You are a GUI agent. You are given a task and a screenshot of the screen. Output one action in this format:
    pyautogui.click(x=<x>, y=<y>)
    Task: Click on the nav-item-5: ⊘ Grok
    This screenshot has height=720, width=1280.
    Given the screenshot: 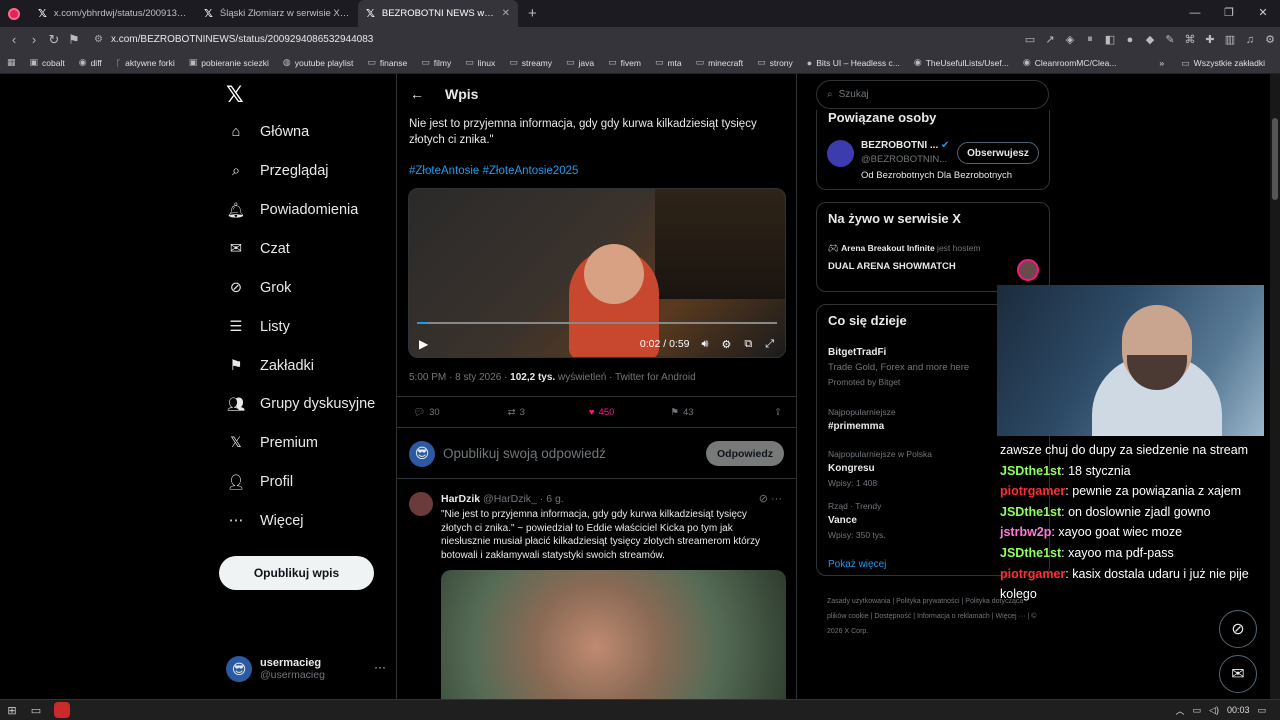 What is the action you would take?
    pyautogui.click(x=259, y=288)
    